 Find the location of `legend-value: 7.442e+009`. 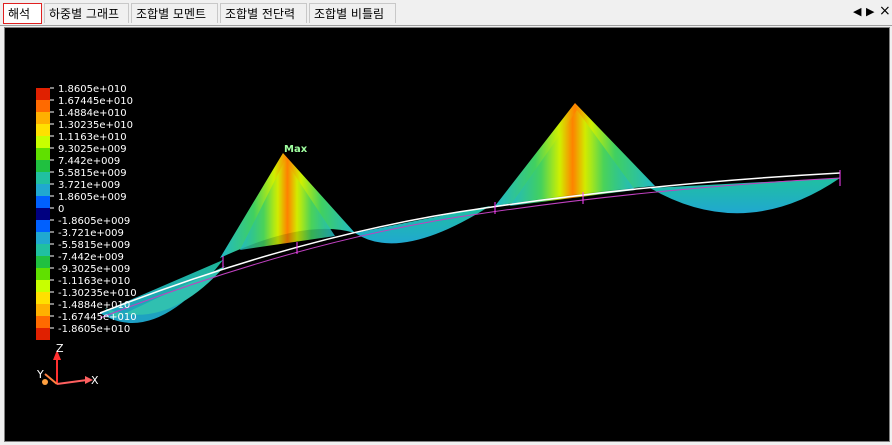

legend-value: 7.442e+009 is located at coordinates (89, 161).